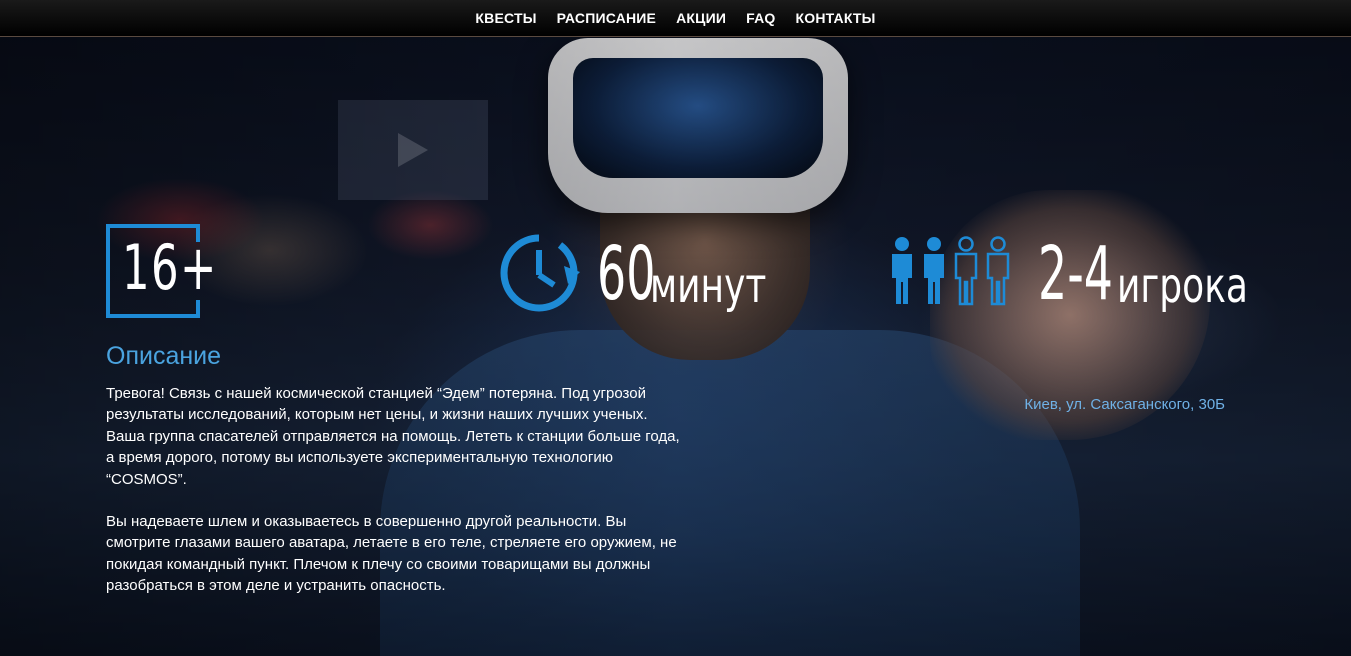 The width and height of the screenshot is (1351, 656). What do you see at coordinates (607, 18) in the screenshot?
I see `nav-item-schedule: РАСПИСАНИЕ` at bounding box center [607, 18].